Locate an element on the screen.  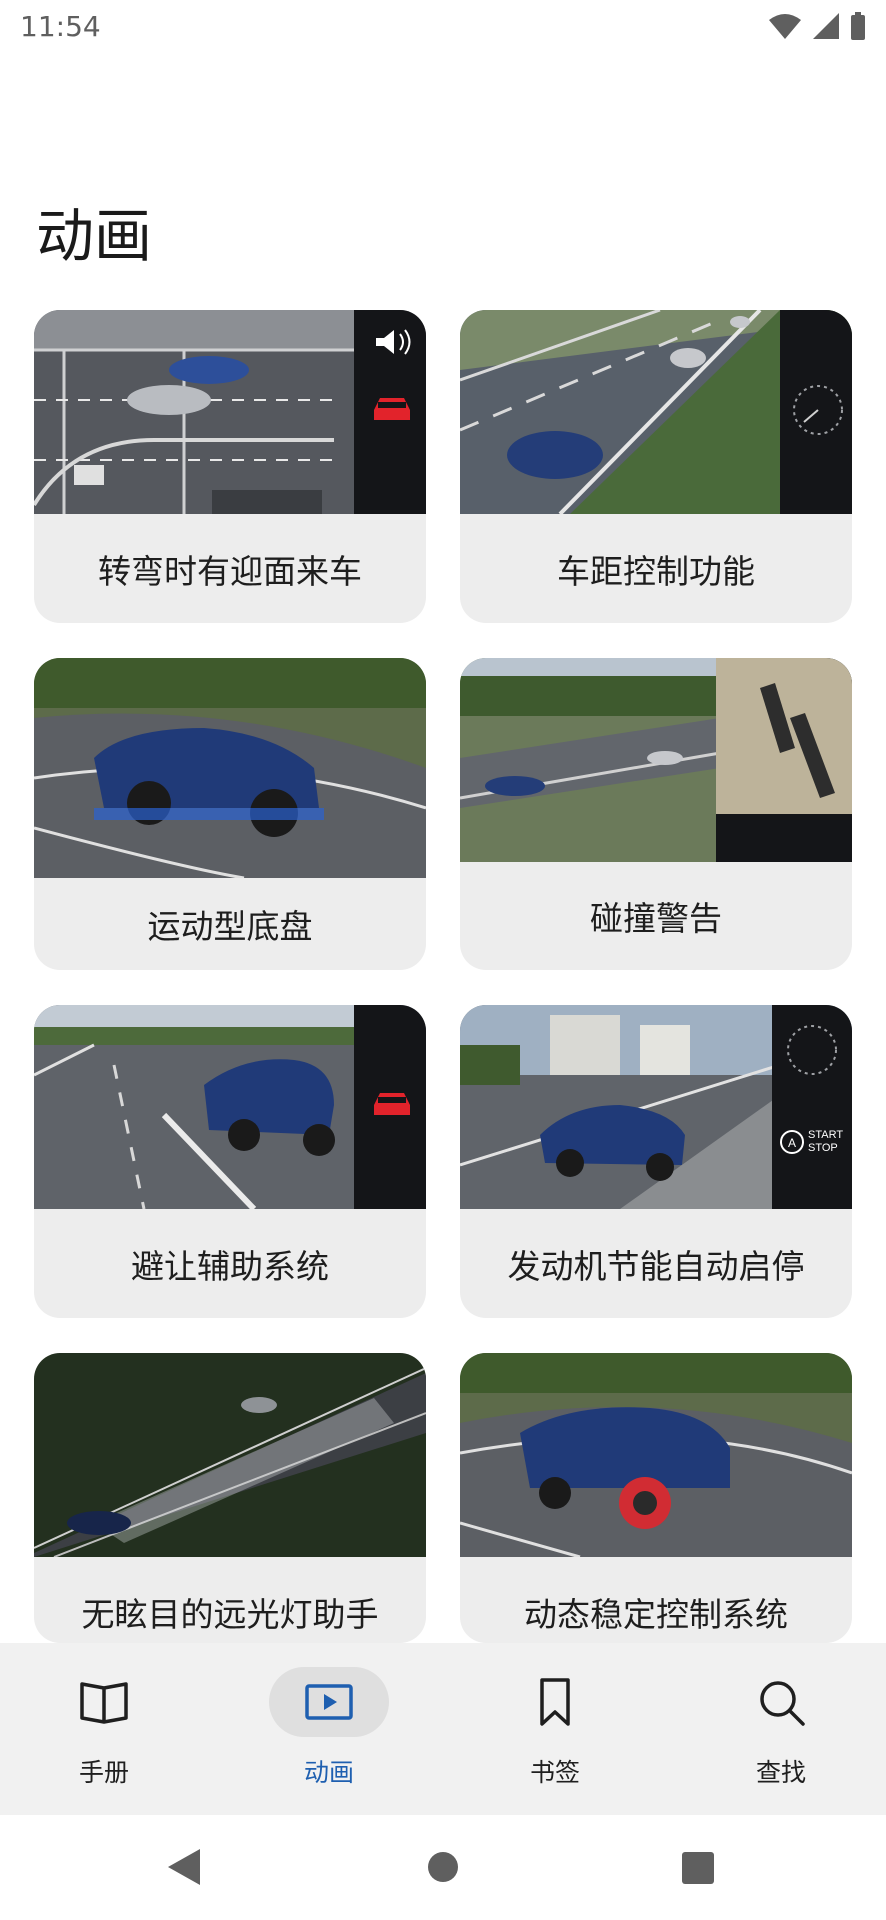
animation-card-anti-dazzle-highbeam: 无眩目的远光灯助手 is located at coordinates (230, 1498).